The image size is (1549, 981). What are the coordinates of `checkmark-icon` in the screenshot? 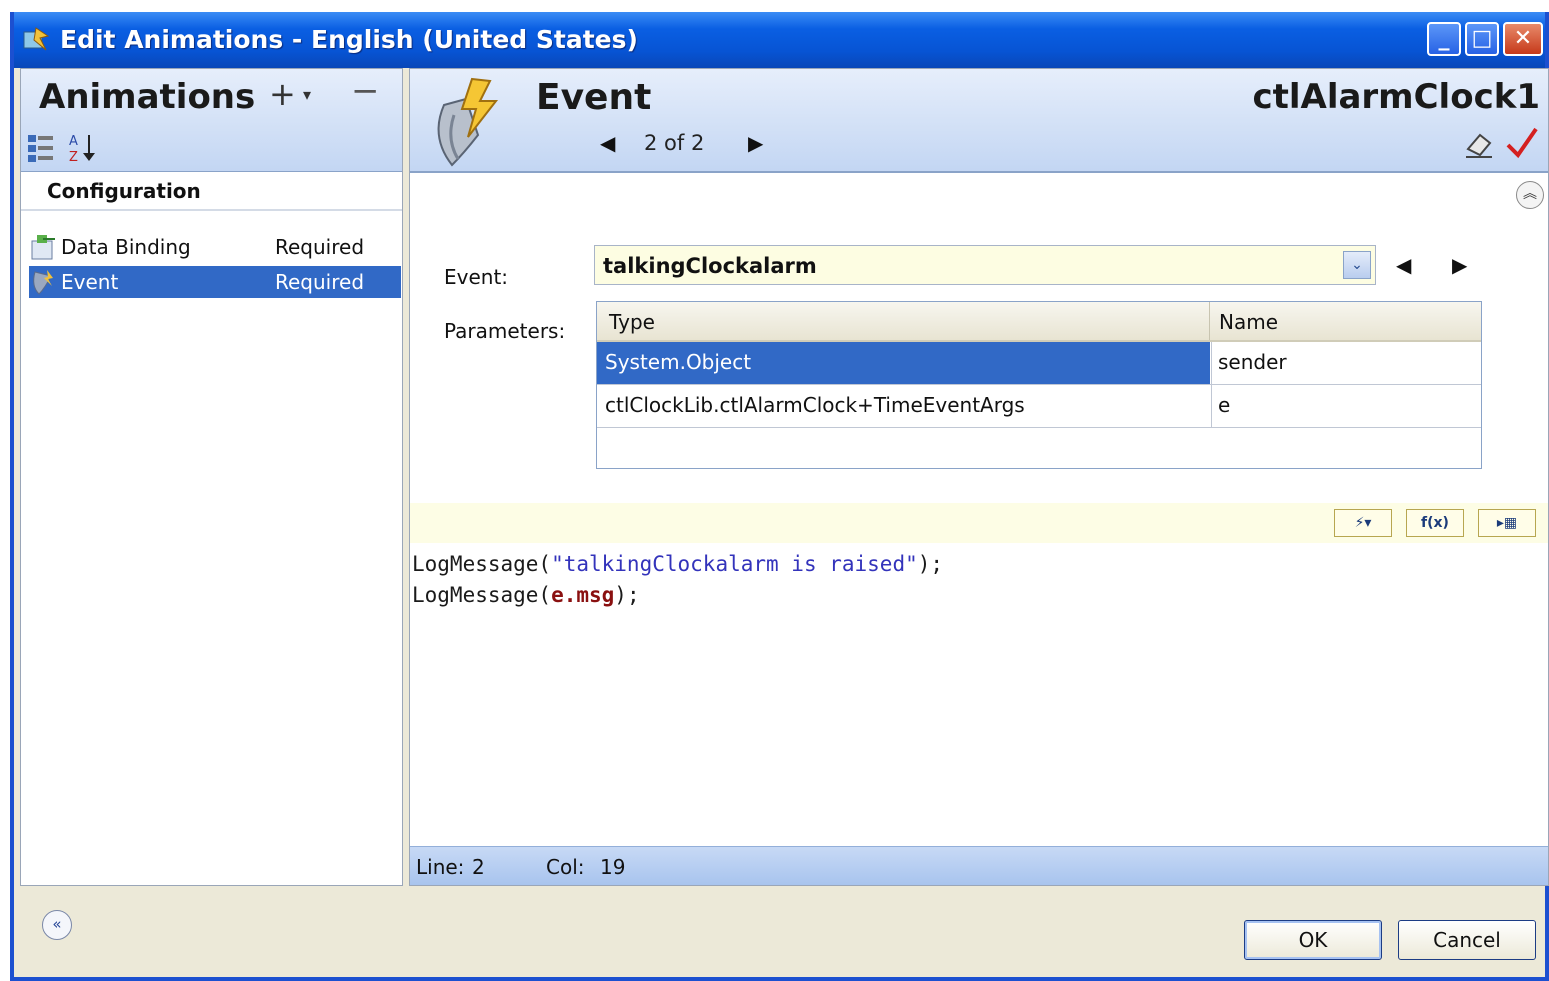 It's located at (1522, 144).